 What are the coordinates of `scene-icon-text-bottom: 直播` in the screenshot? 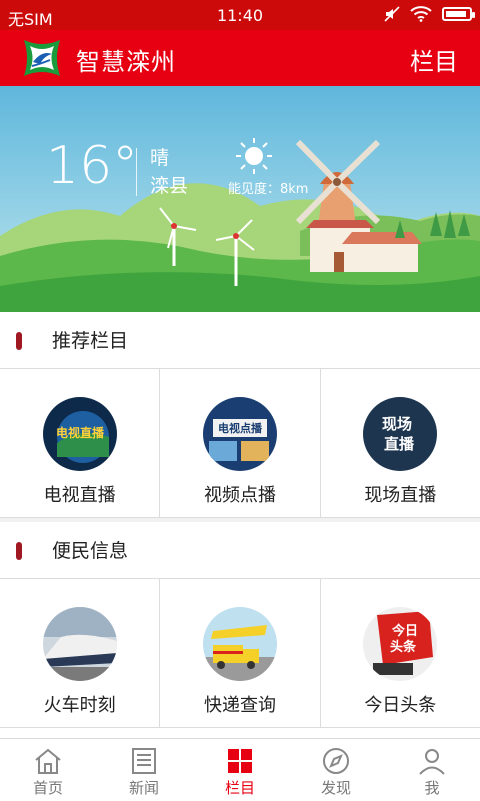 It's located at (399, 444).